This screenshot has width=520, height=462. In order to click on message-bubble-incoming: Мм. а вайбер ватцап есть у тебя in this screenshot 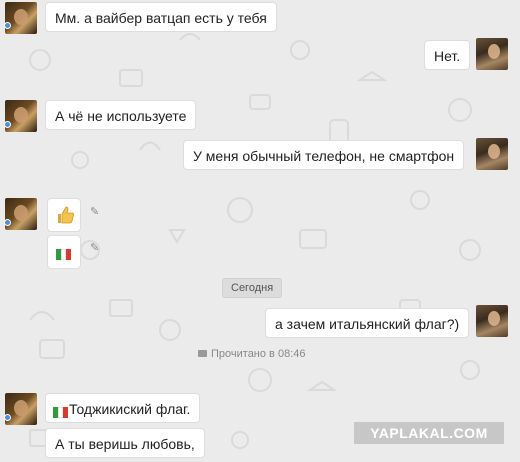, I will do `click(161, 17)`.